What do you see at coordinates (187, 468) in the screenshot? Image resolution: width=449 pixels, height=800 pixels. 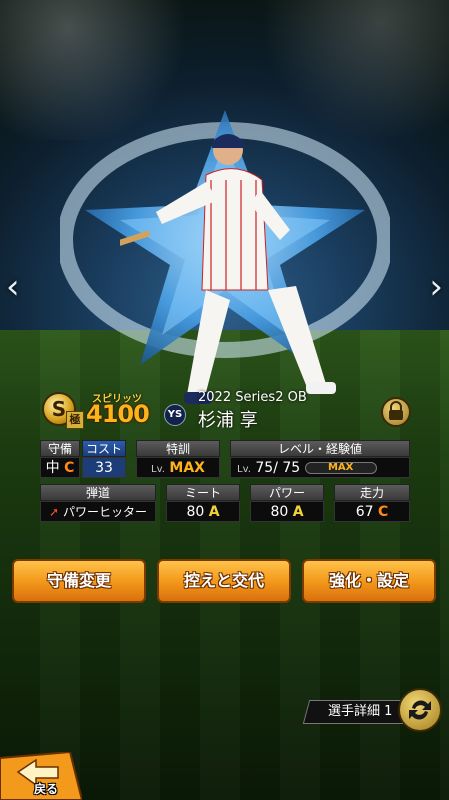 I see `training-level: MAX` at bounding box center [187, 468].